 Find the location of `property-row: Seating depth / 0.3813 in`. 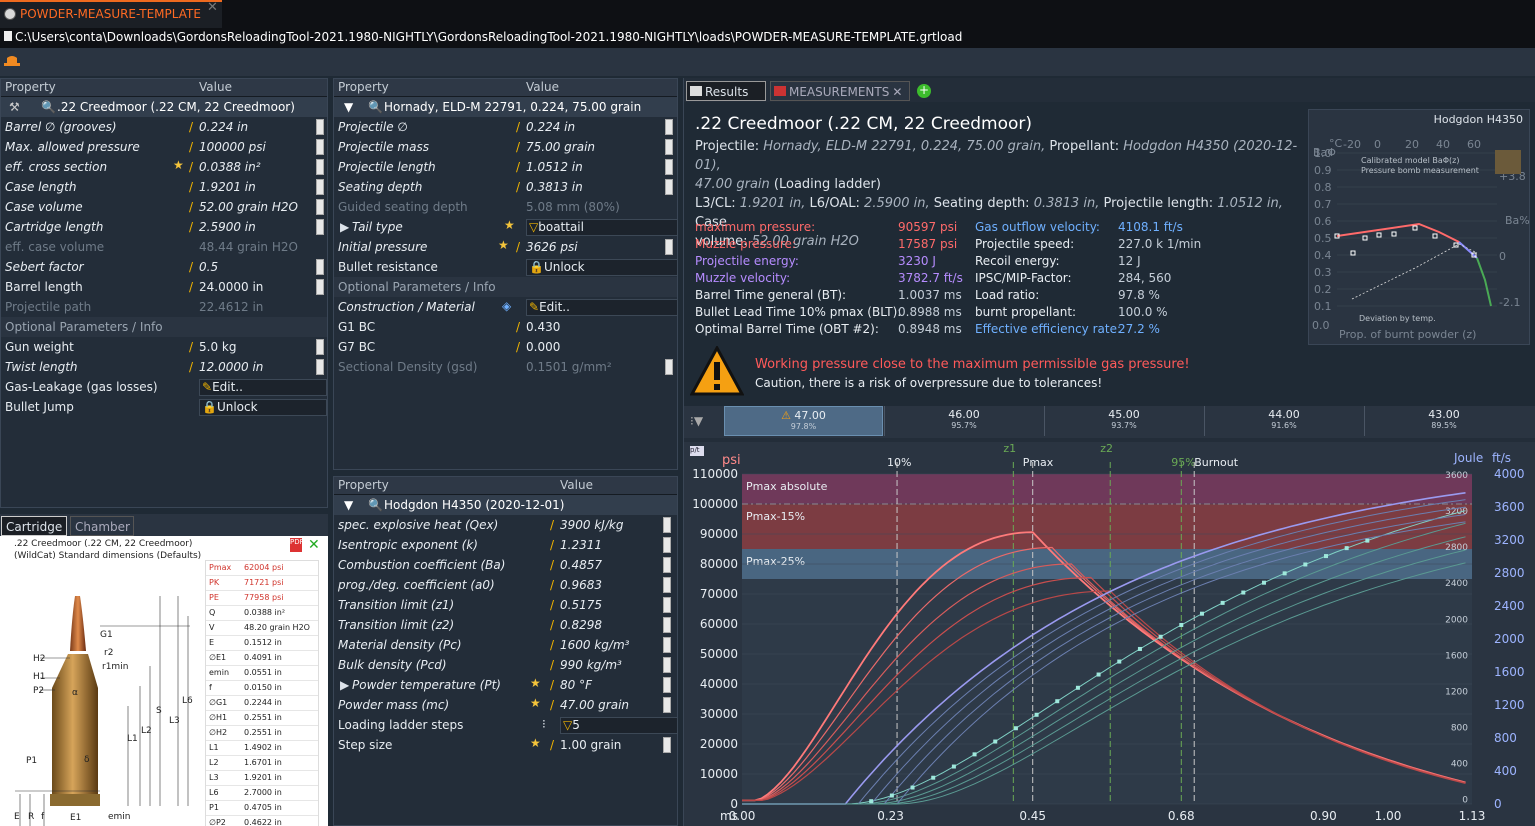

property-row: Seating depth / 0.3813 in is located at coordinates (505, 187).